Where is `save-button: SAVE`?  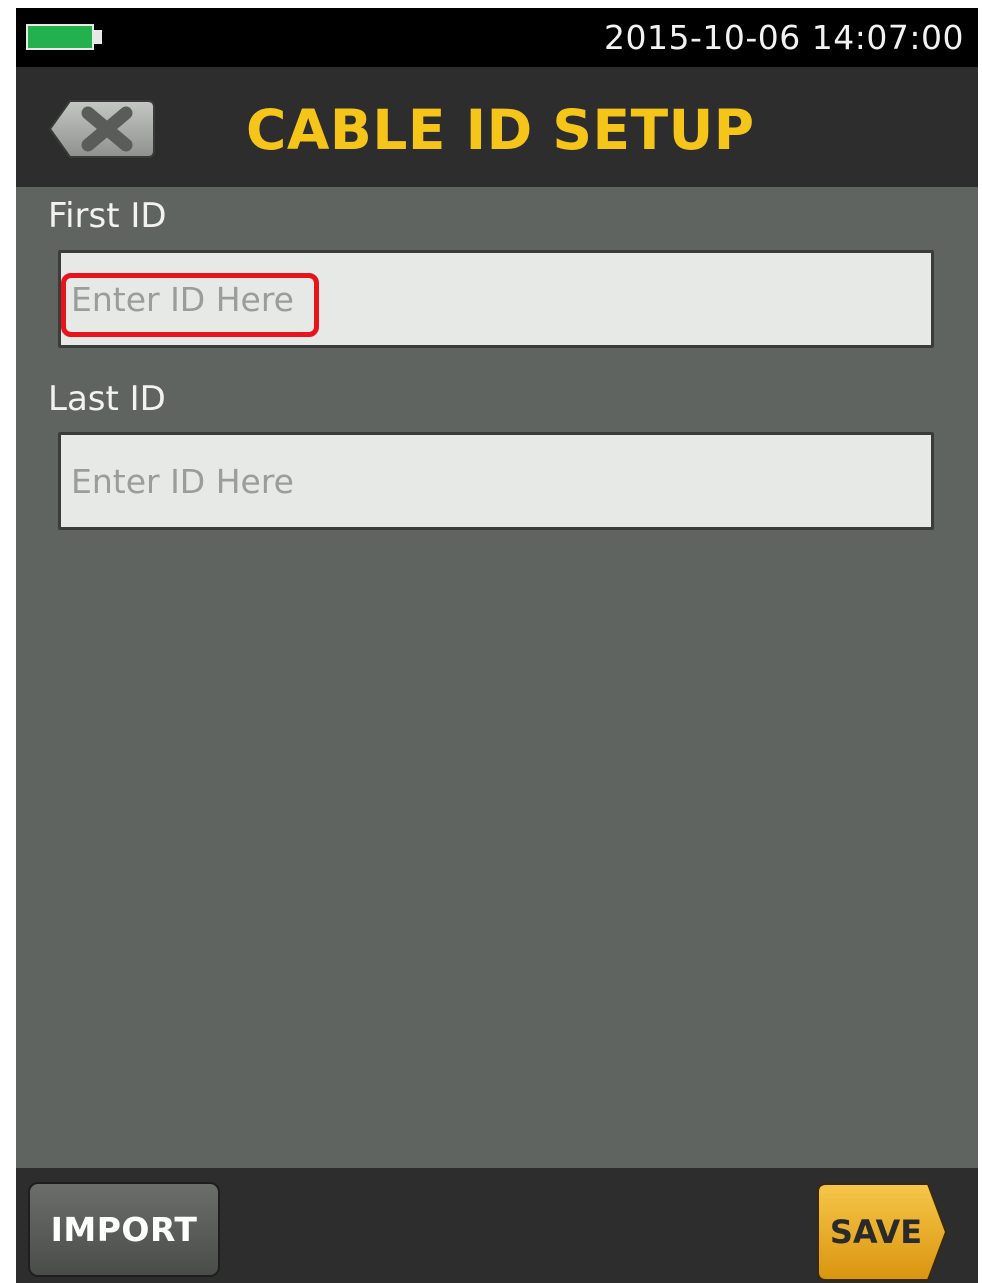
save-button: SAVE is located at coordinates (883, 1232).